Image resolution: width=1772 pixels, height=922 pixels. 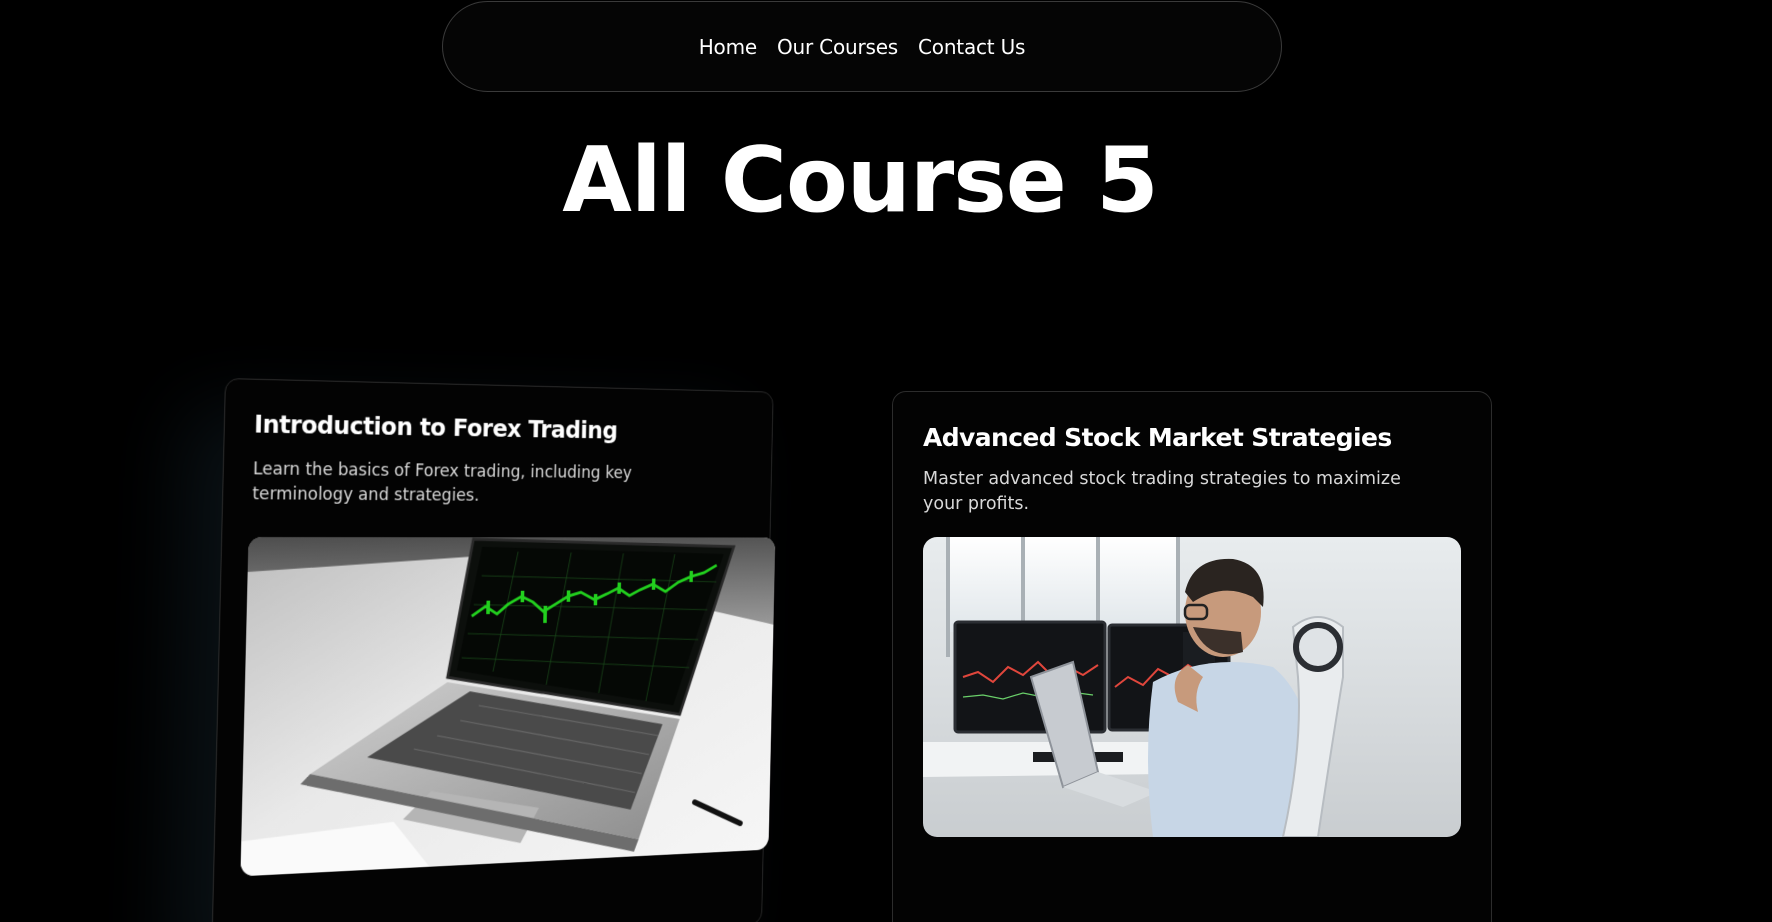 What do you see at coordinates (837, 47) in the screenshot?
I see `nav-our-courses-link: Our Courses` at bounding box center [837, 47].